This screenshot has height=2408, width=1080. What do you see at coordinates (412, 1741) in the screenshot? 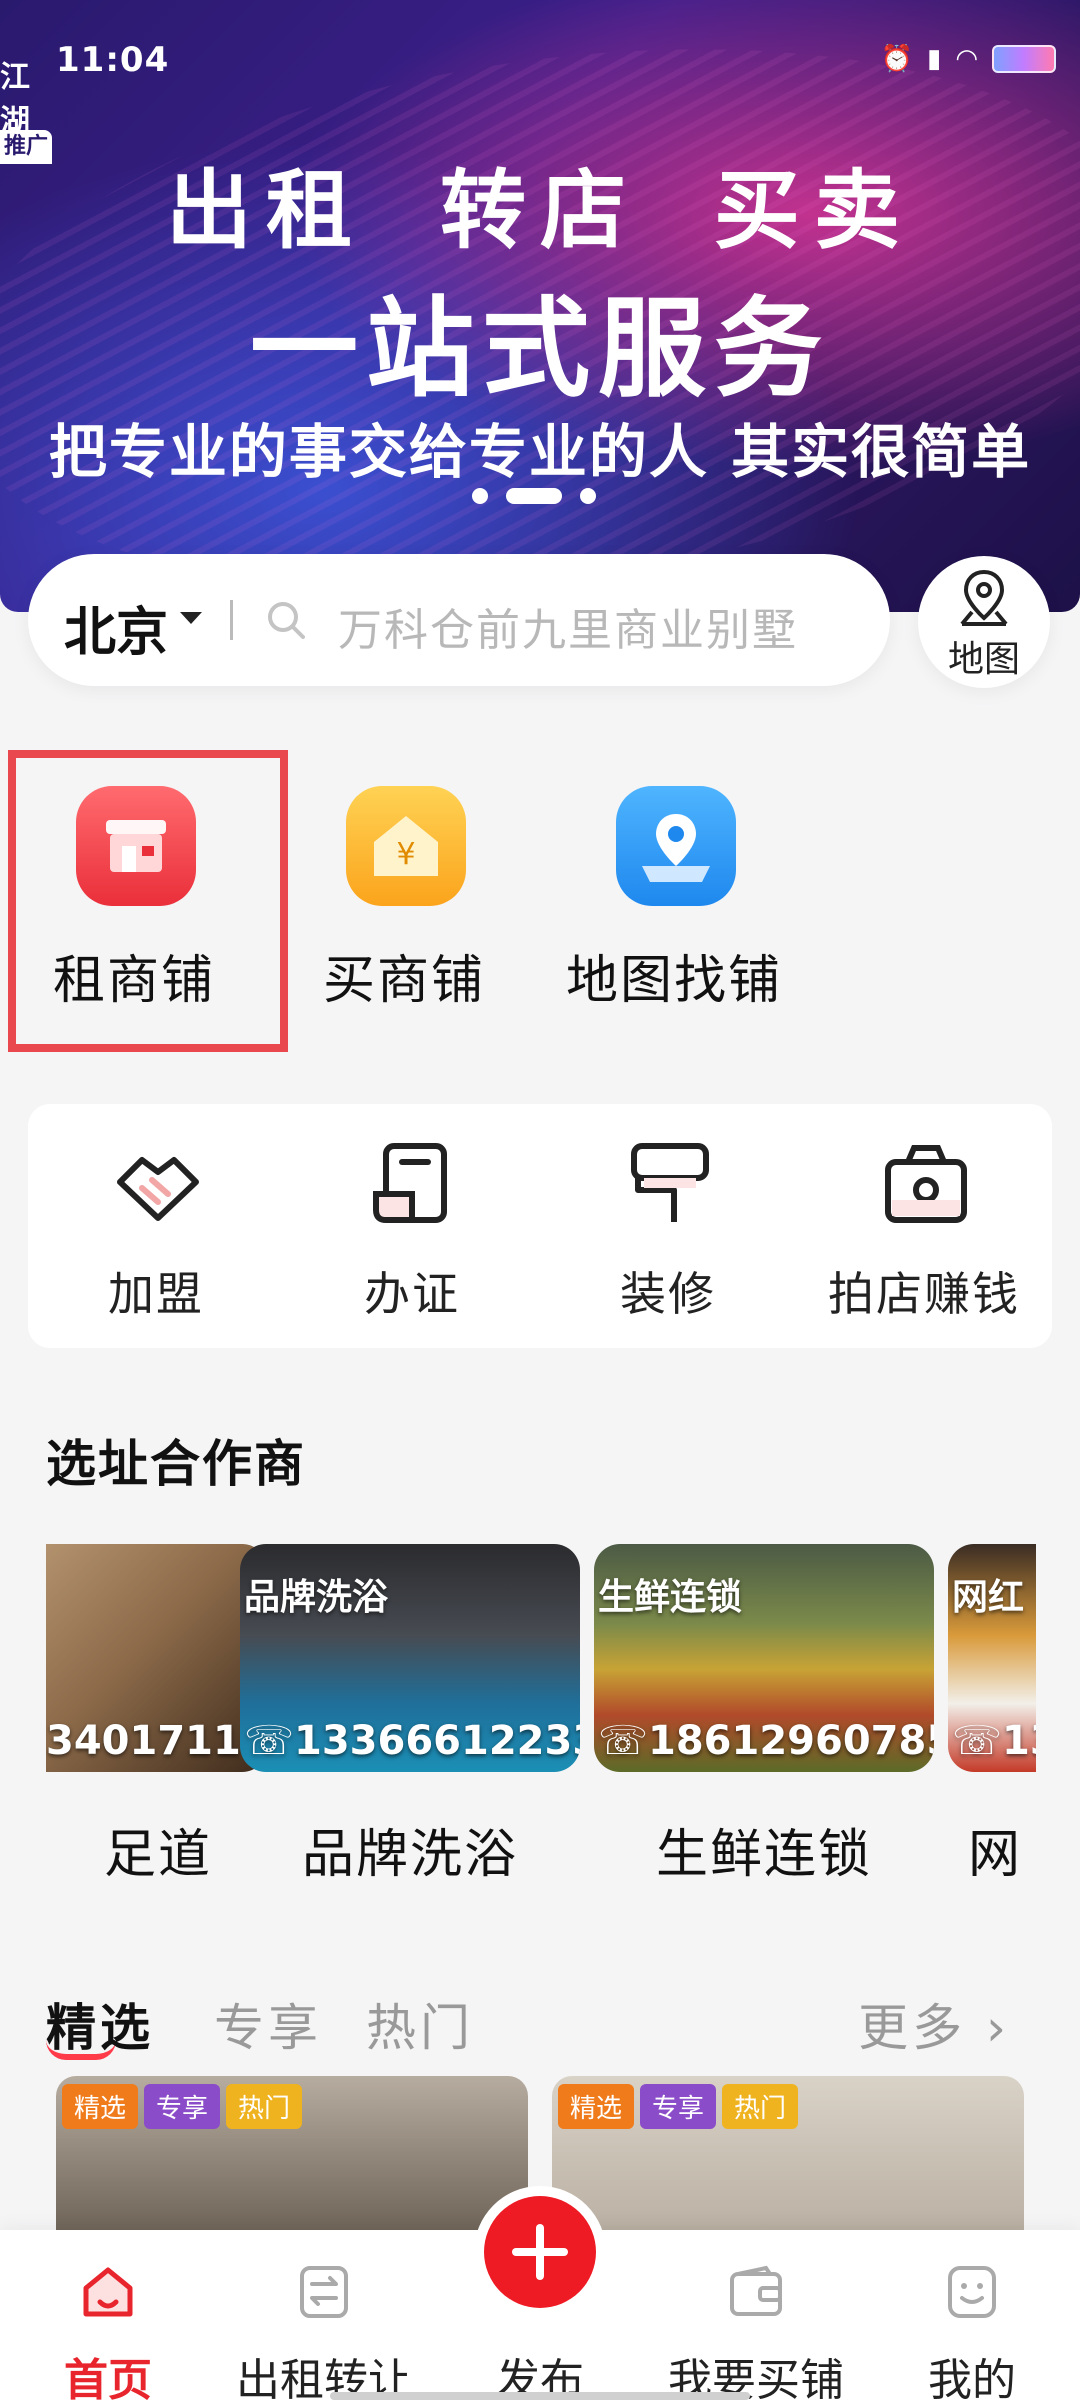
I see `partner-phone: ☏13366612233` at bounding box center [412, 1741].